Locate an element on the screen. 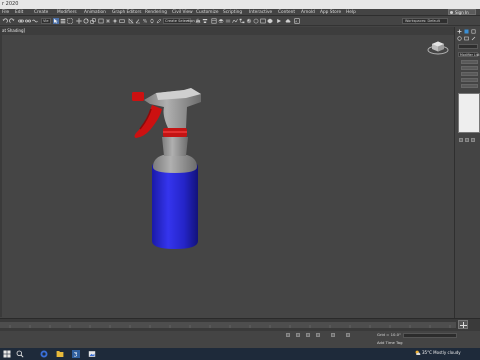 Image resolution: width=480 pixels, height=360 pixels. menu-civil-view: Civil View is located at coordinates (182, 12).